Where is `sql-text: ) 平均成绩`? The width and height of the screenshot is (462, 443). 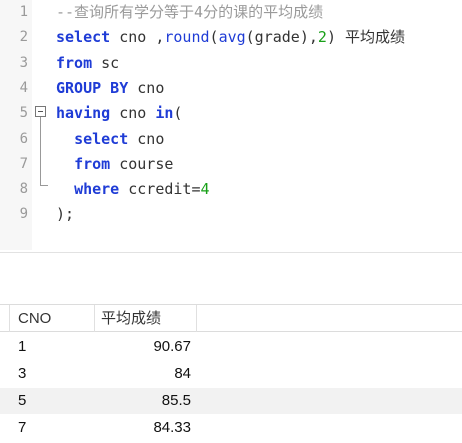 sql-text: ) 平均成绩 is located at coordinates (365, 37).